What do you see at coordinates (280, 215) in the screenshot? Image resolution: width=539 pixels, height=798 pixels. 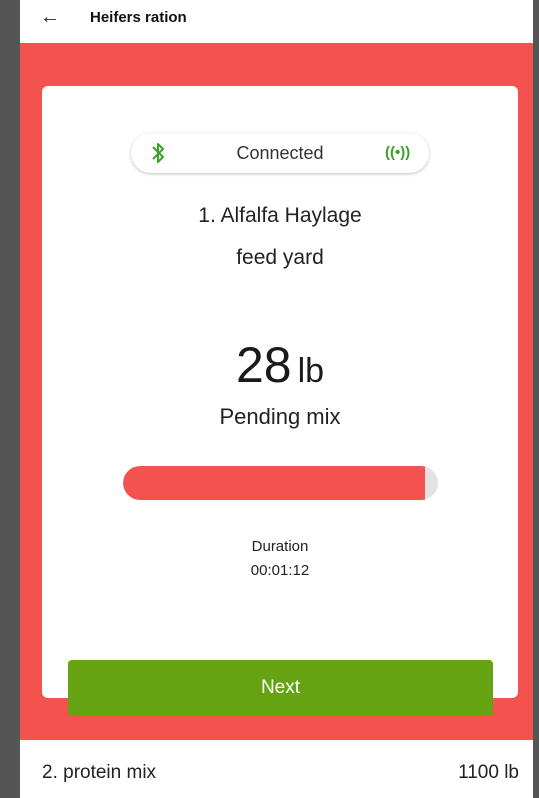 I see `ingredient-name: 1. Alfalfa Haylage` at bounding box center [280, 215].